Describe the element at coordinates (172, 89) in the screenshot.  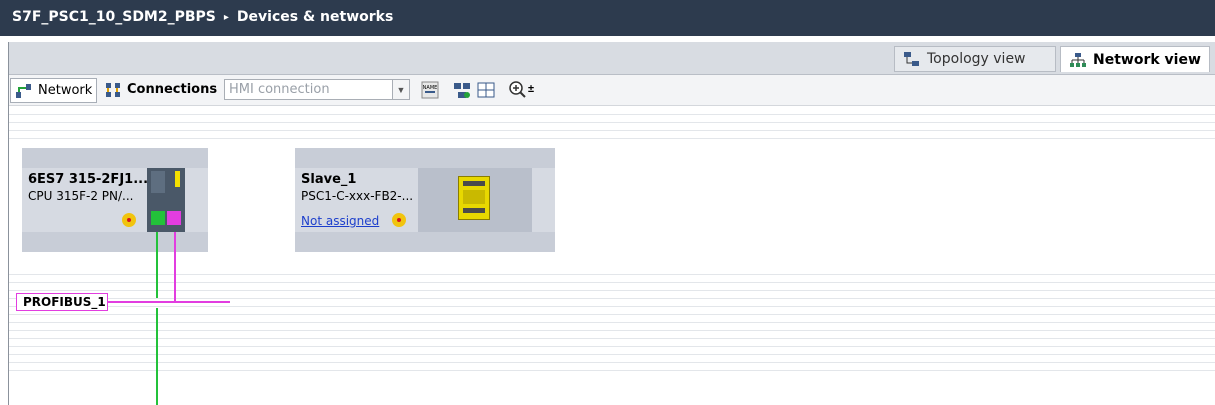
I see `connections-mode-label: Connections` at that location.